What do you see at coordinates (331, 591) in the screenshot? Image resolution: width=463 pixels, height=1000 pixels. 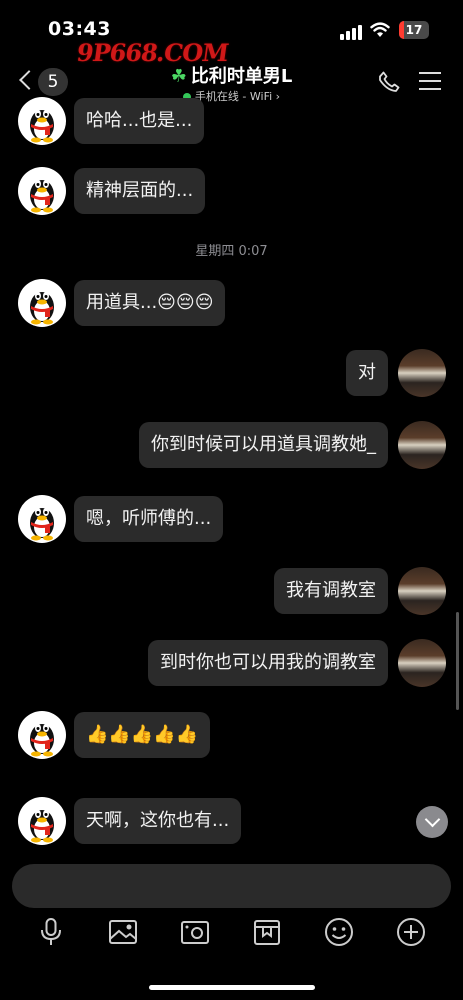 I see `outgoing-message-bubble: 我有调教室` at bounding box center [331, 591].